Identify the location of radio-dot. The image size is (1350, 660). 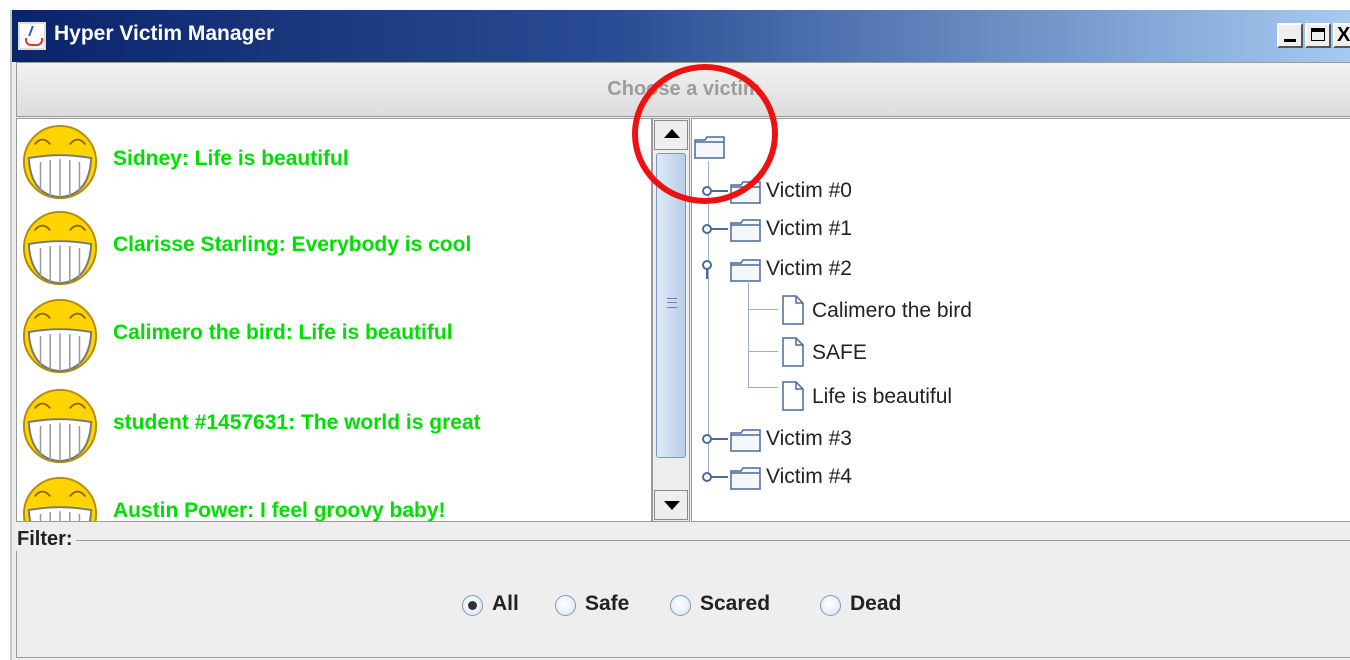
(472, 605).